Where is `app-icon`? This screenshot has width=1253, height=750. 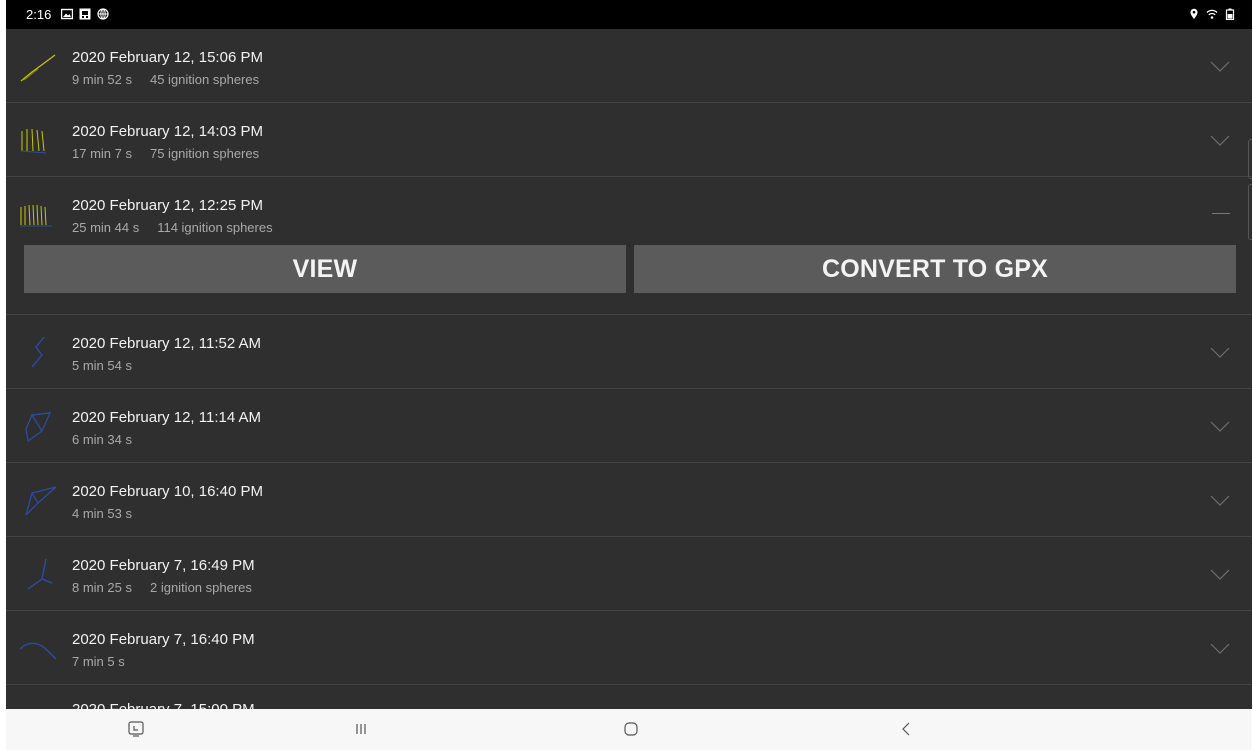
app-icon is located at coordinates (85, 14).